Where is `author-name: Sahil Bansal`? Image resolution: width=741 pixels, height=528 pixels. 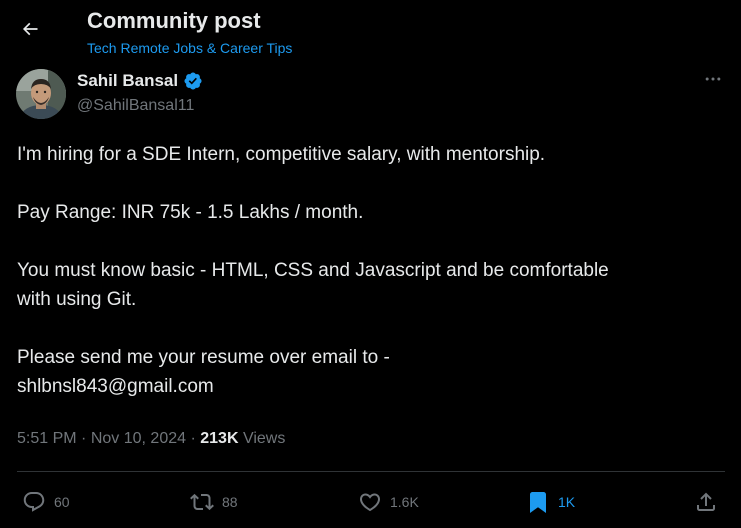 author-name: Sahil Bansal is located at coordinates (140, 81).